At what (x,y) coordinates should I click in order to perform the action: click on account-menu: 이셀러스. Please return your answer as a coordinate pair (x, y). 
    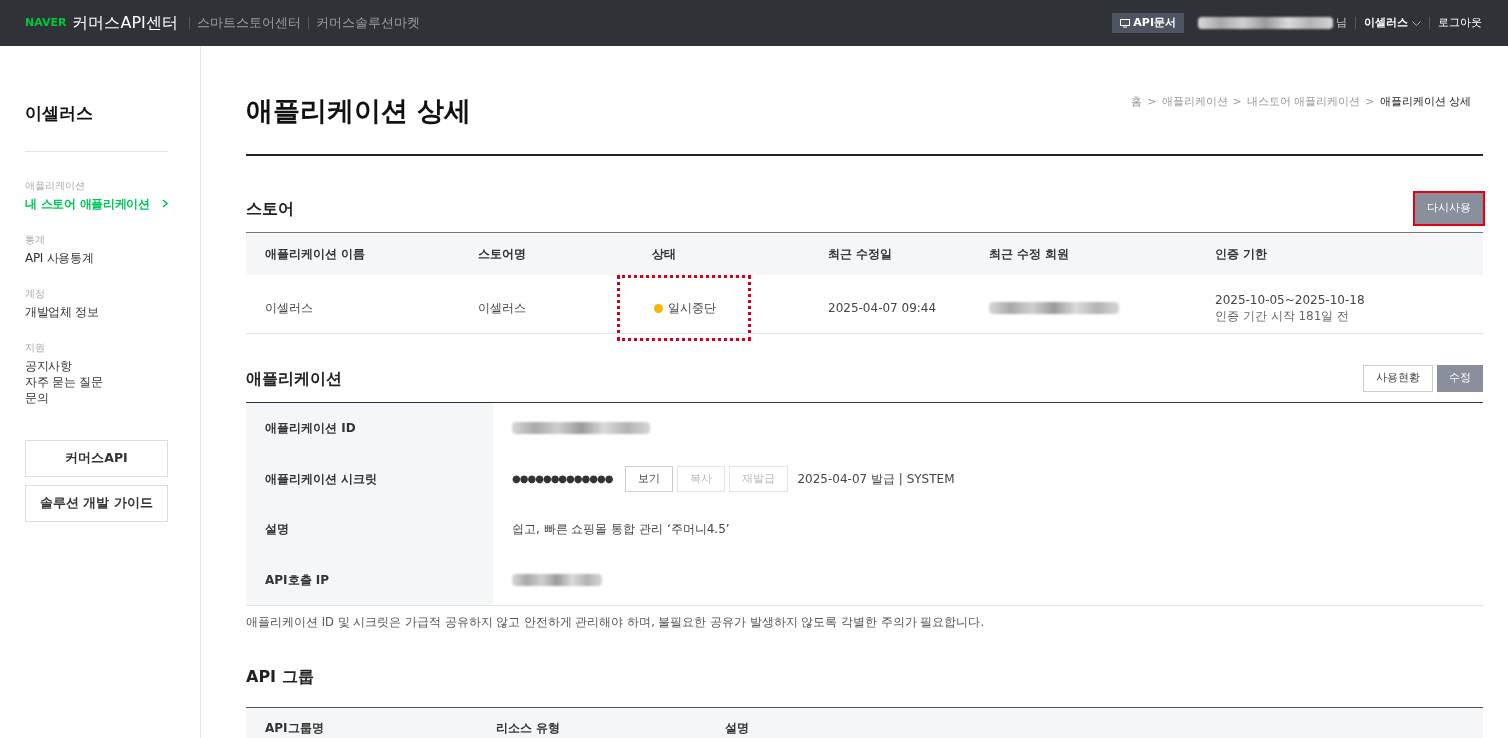
    Looking at the image, I should click on (1392, 23).